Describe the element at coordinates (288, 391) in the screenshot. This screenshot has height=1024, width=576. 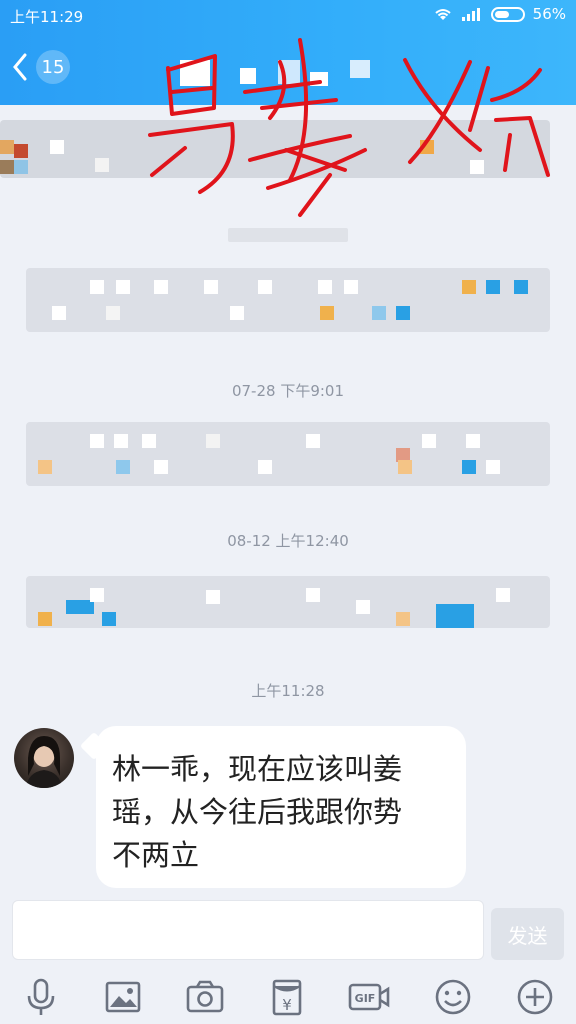
I see `timestamp: 07-28 下午9:01` at that location.